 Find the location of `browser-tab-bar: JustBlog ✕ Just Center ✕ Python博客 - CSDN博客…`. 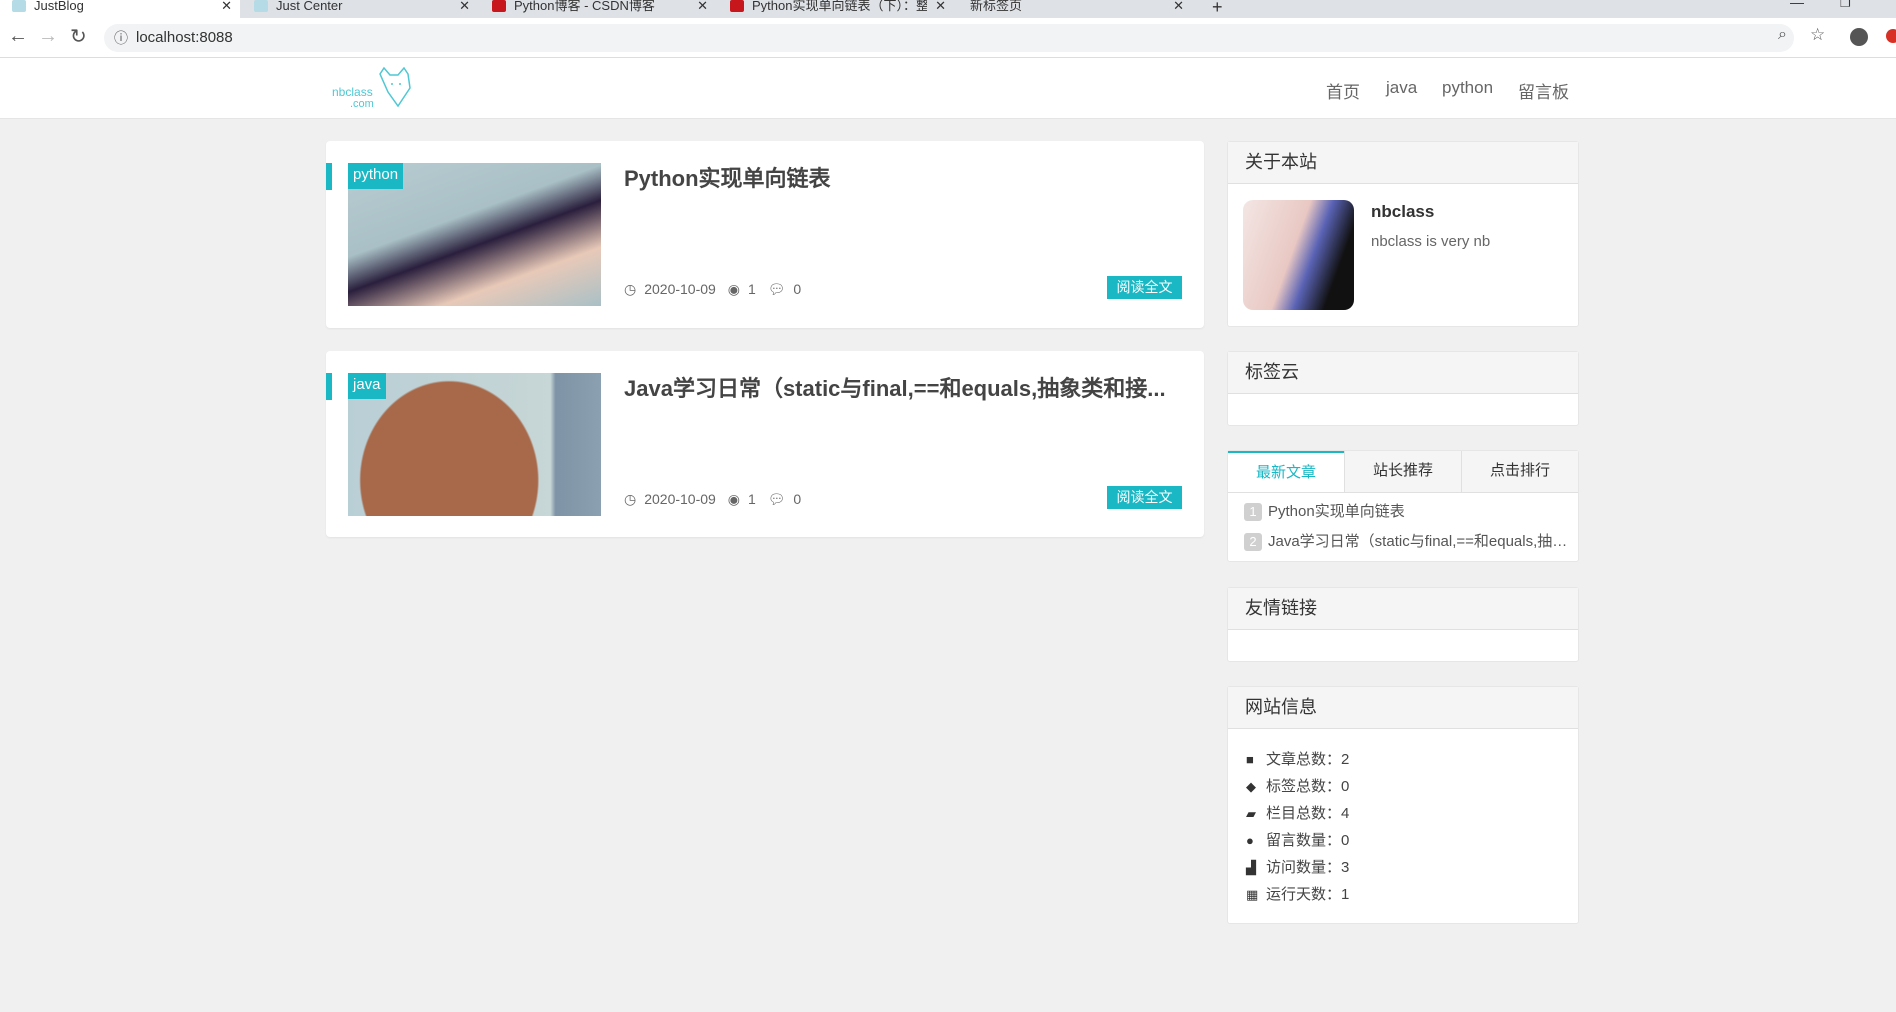

browser-tab-bar: JustBlog ✕ Just Center ✕ Python博客 - CSDN博客… is located at coordinates (948, 9).